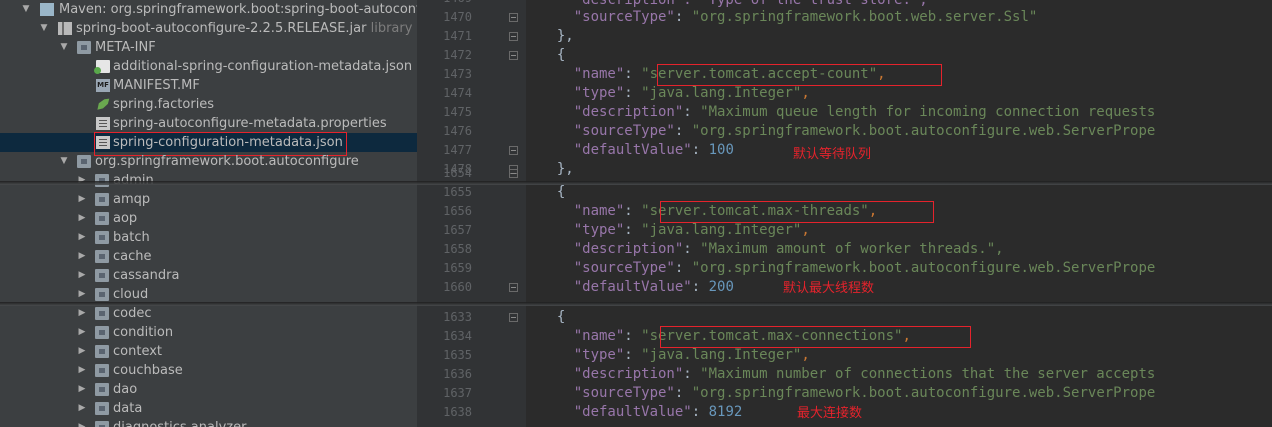 Image resolution: width=1272 pixels, height=427 pixels. Describe the element at coordinates (84, 47) in the screenshot. I see `folder-icon` at that location.